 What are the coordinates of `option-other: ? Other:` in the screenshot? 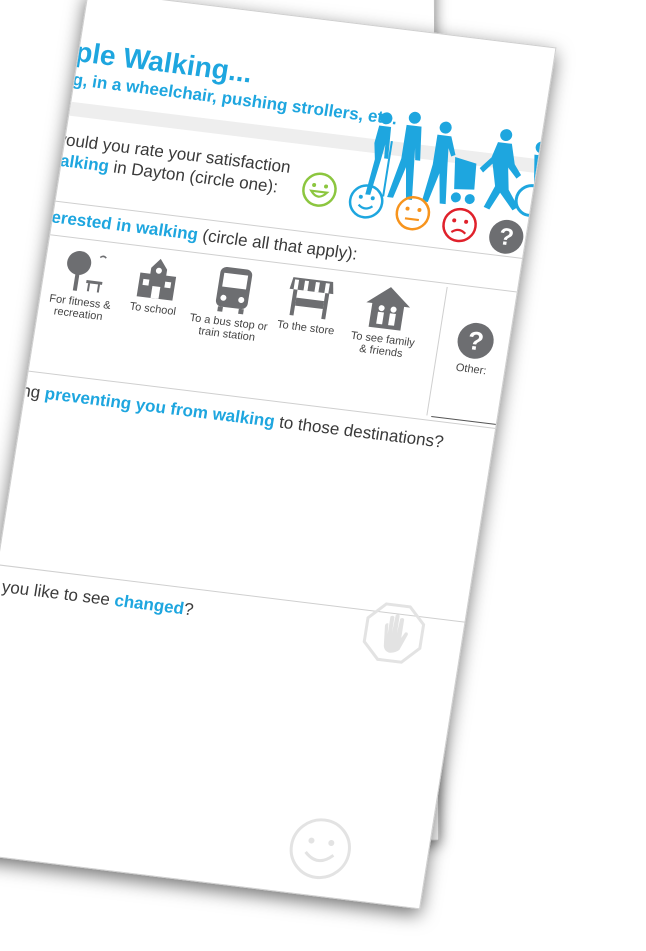 It's located at (474, 348).